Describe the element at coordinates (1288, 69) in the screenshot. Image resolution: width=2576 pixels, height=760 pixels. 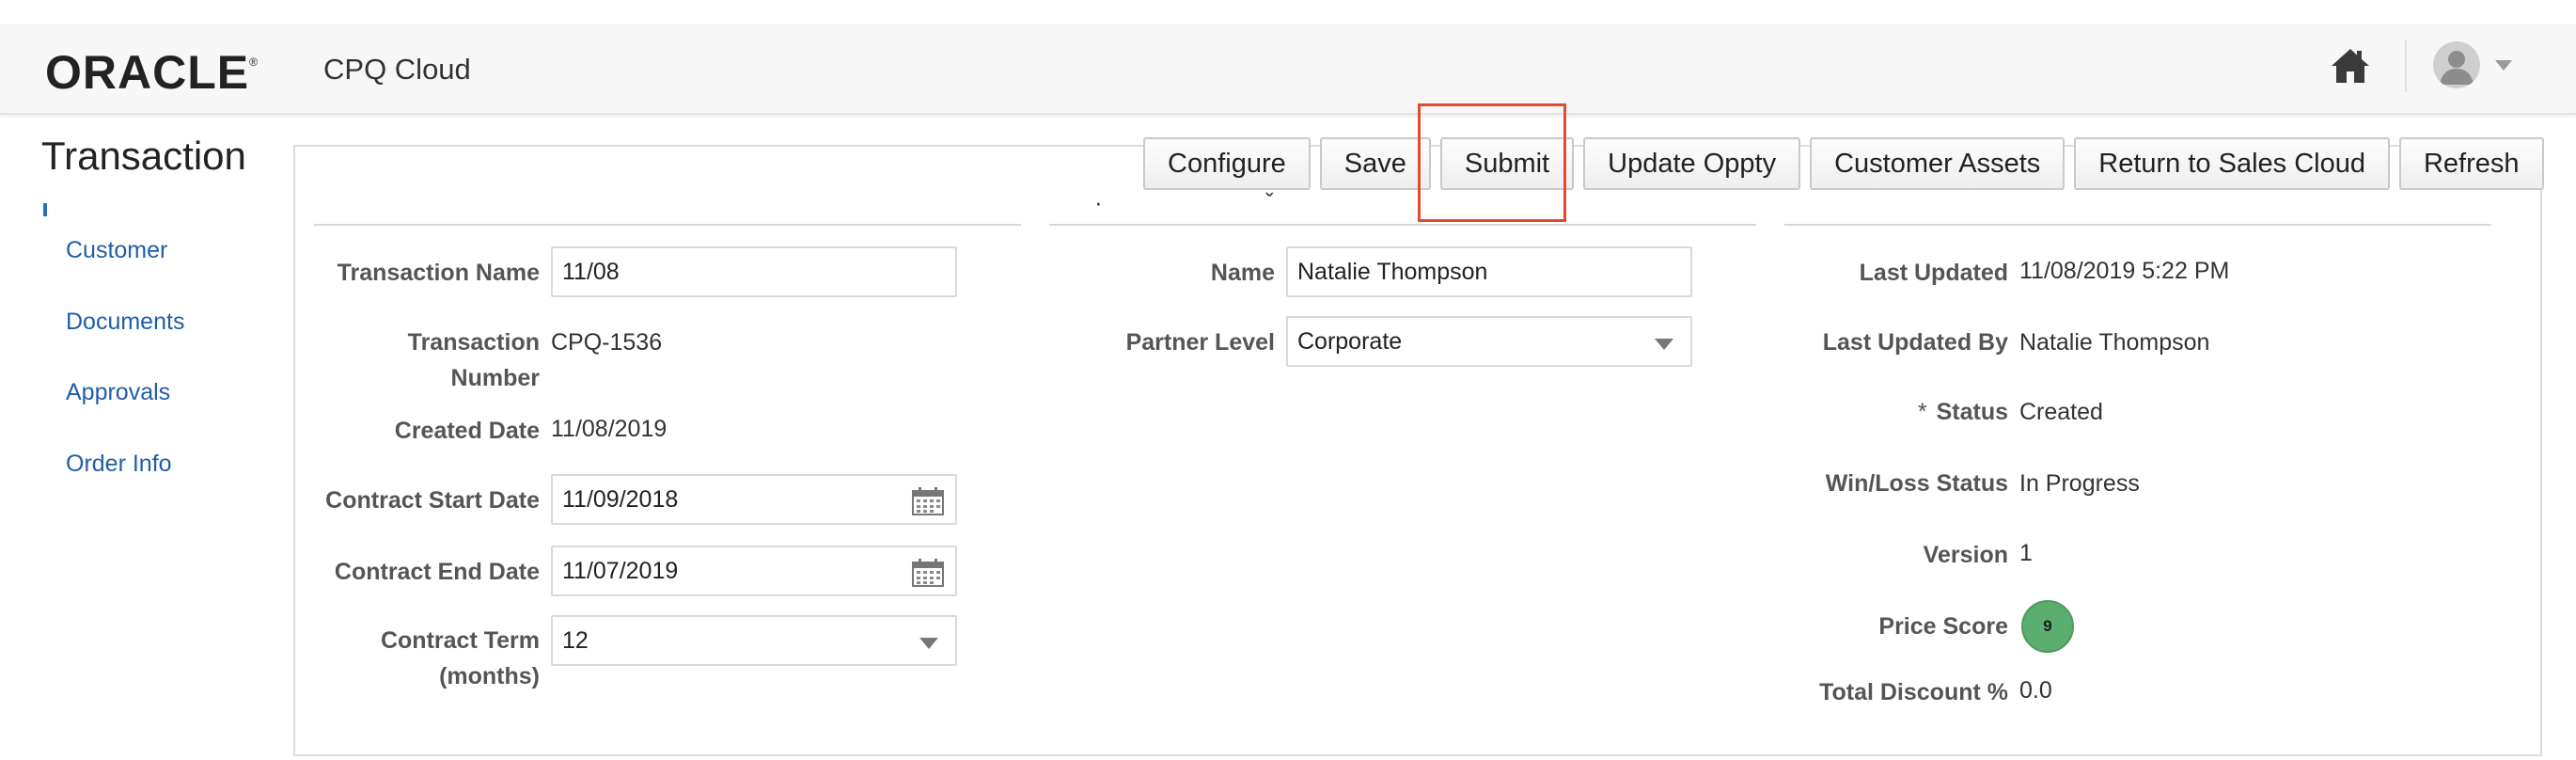
I see `app-header: ORACLE® CPQ Cloud` at that location.